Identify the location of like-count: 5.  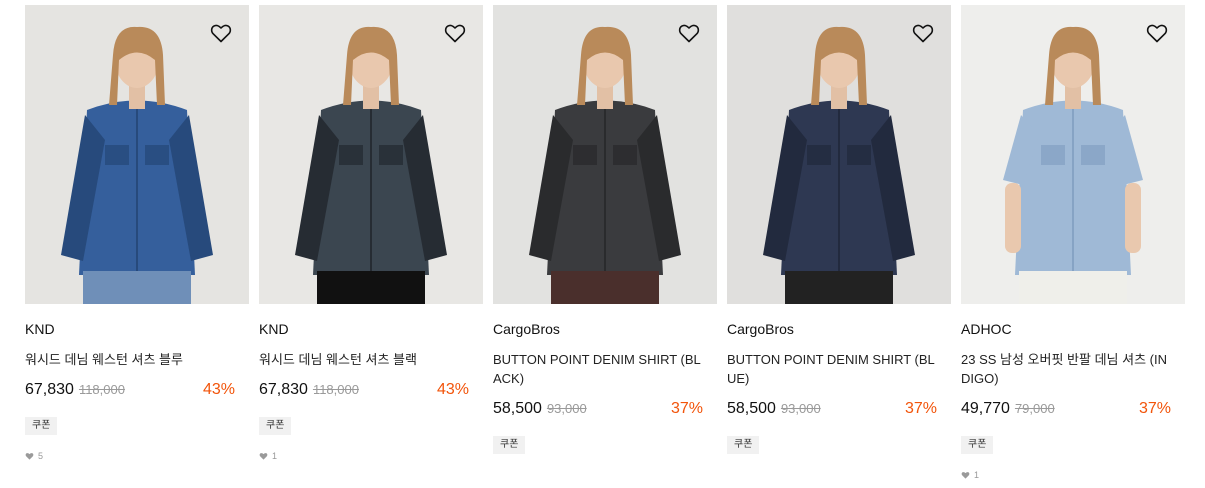
(137, 456).